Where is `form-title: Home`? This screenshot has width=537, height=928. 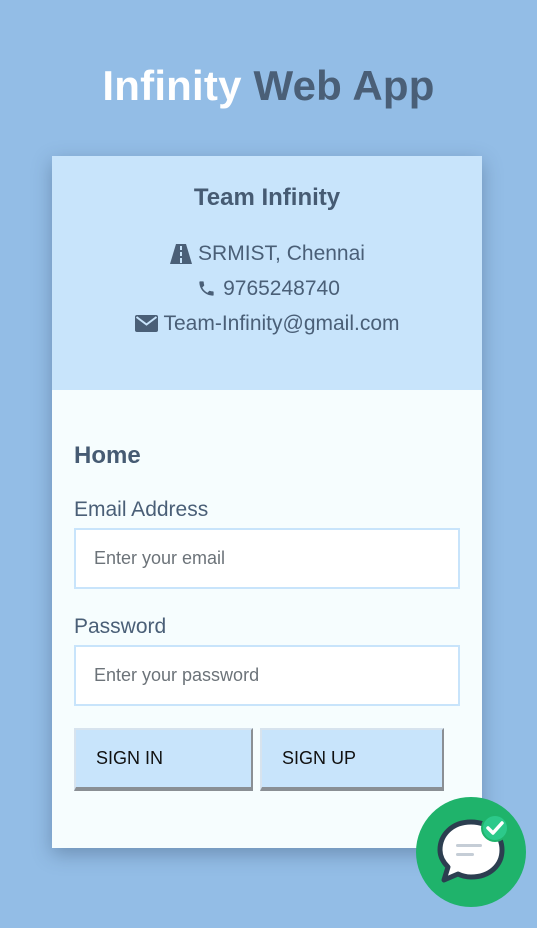
form-title: Home is located at coordinates (107, 455).